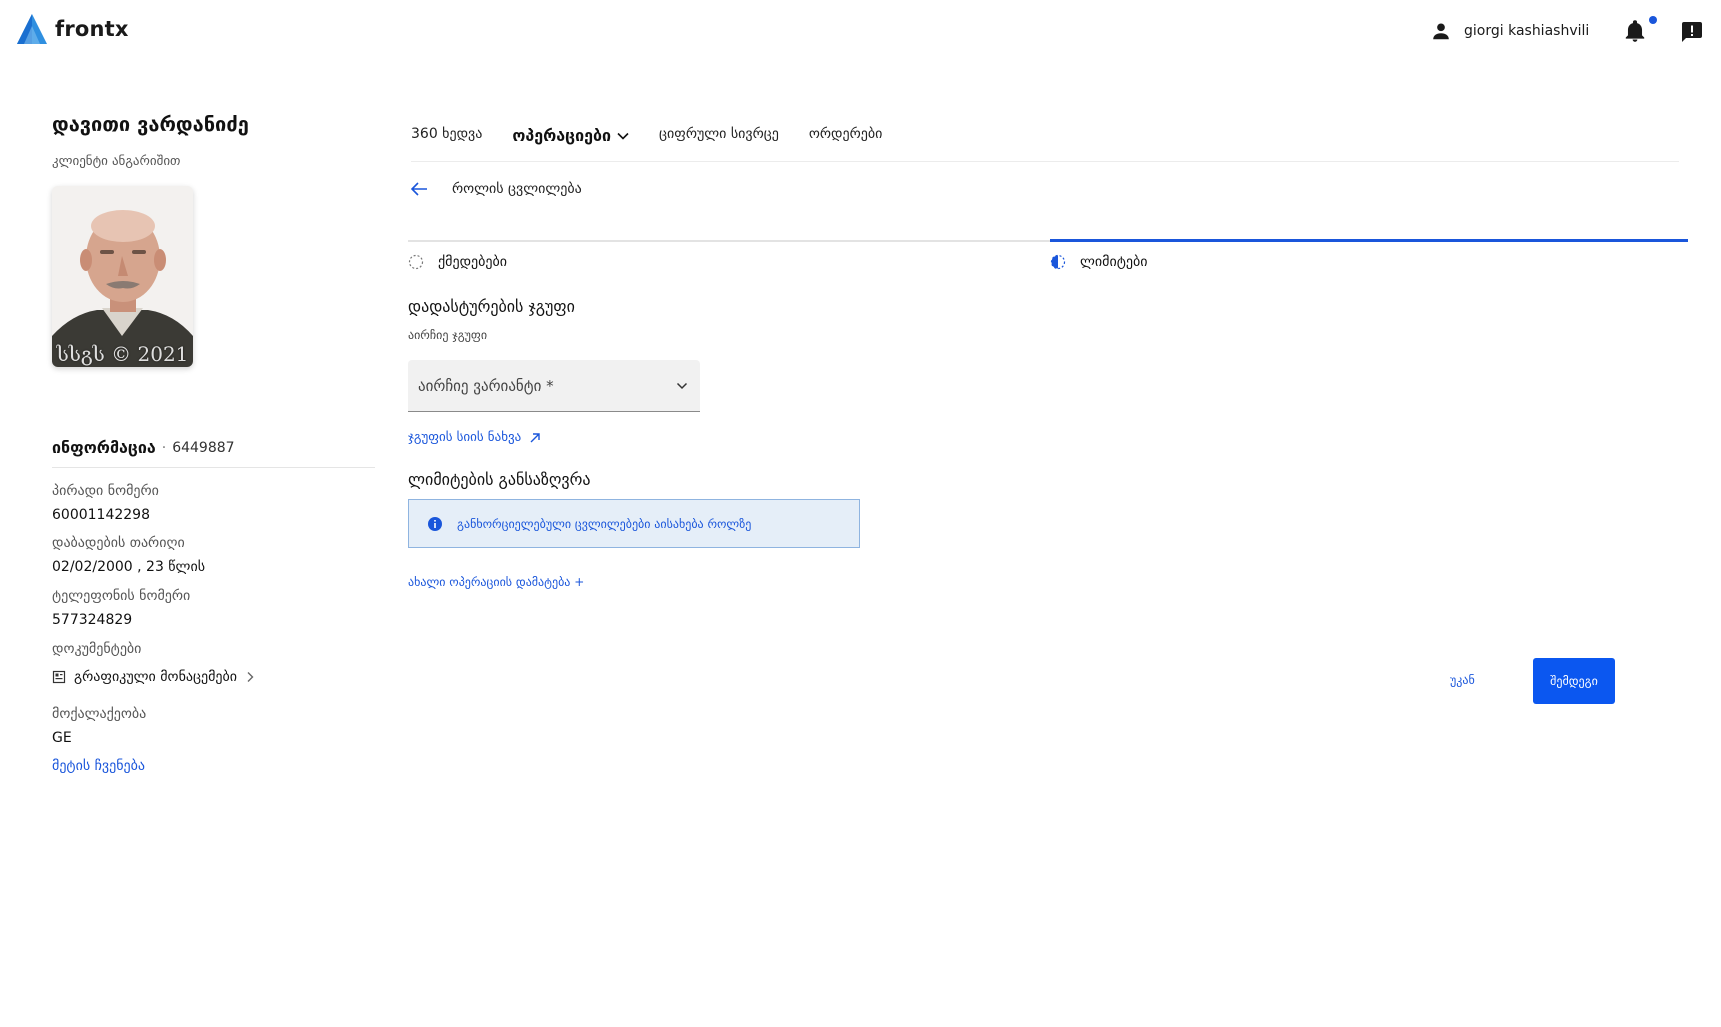  What do you see at coordinates (150, 124) in the screenshot?
I see `client-name: დავითი ვარდანიძე` at bounding box center [150, 124].